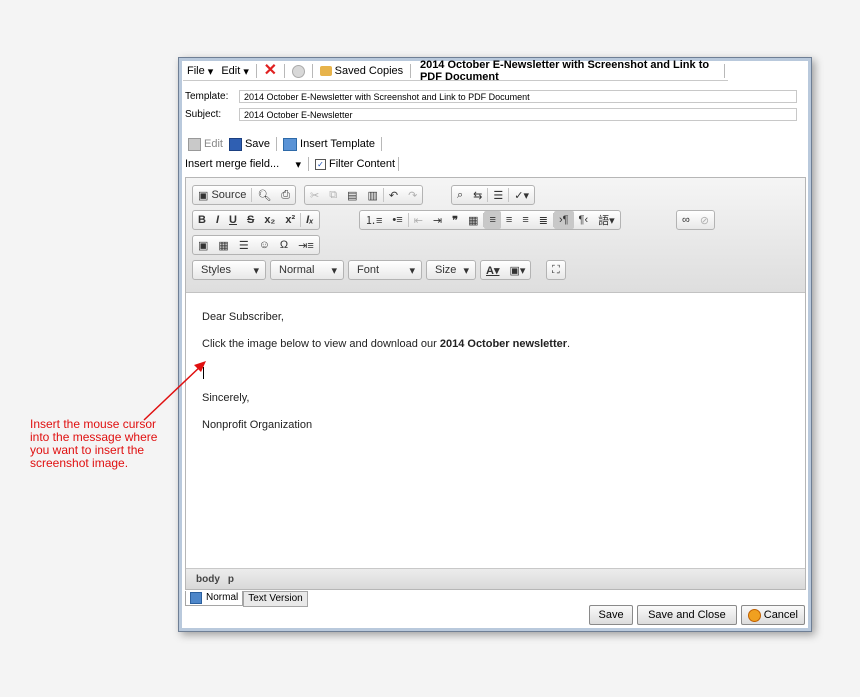 This screenshot has height=697, width=860. I want to click on html-view-icon, so click(196, 598).